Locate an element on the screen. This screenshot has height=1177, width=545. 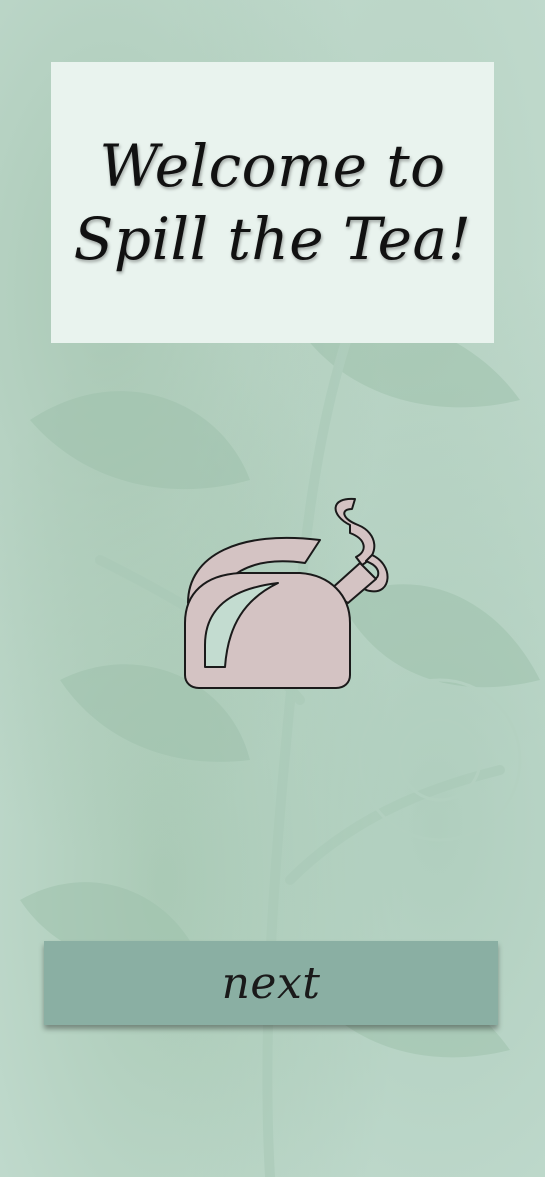
welcome-title-line-1: Welcome to is located at coordinates (272, 166).